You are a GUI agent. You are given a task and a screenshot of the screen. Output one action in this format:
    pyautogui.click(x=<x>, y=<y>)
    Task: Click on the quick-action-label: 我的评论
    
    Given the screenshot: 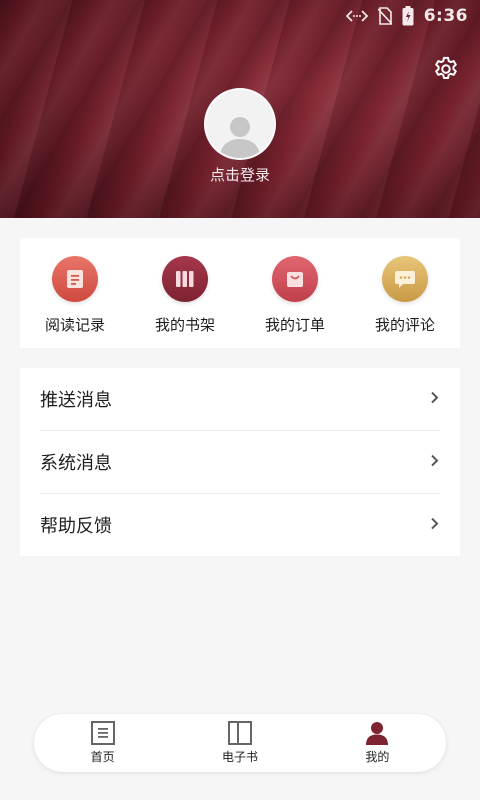 What is the action you would take?
    pyautogui.click(x=404, y=325)
    